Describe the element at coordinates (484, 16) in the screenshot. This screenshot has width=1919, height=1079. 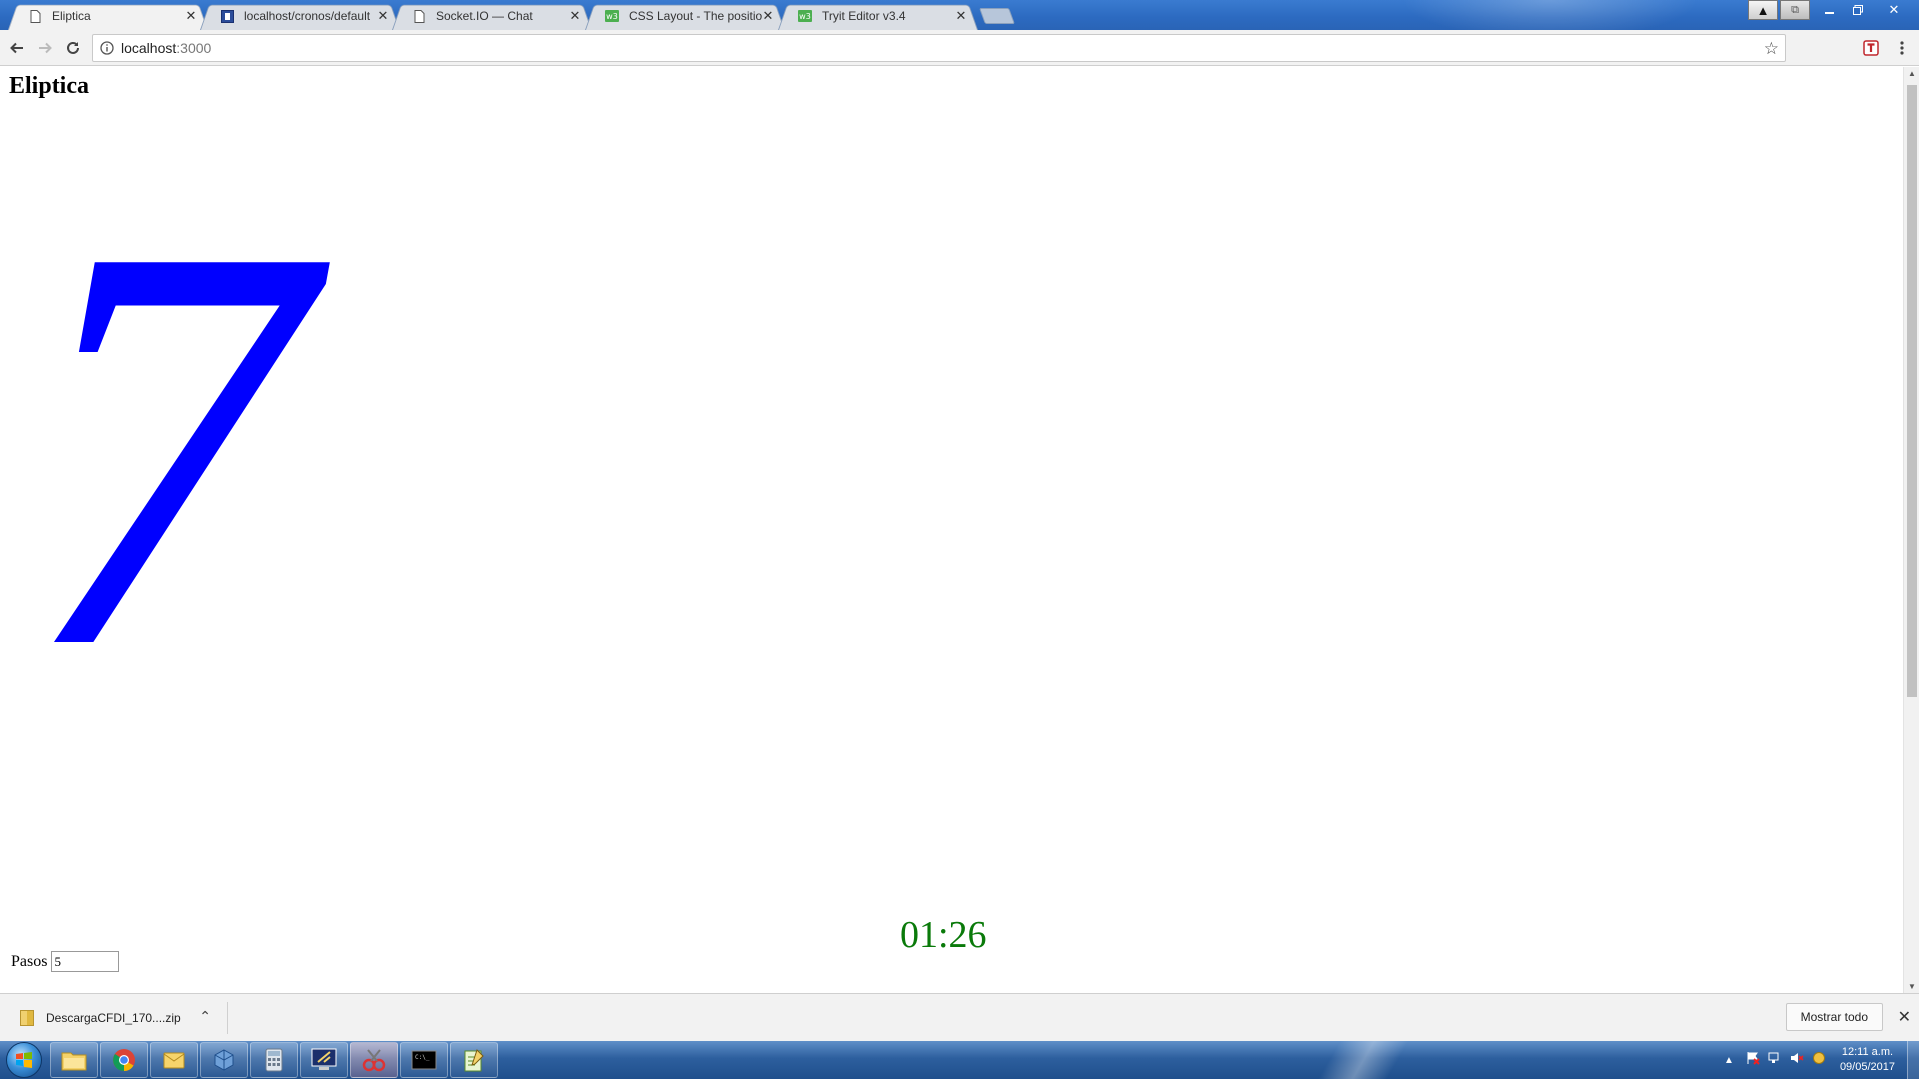
I see `tab-title: Socket.IO — Chat` at that location.